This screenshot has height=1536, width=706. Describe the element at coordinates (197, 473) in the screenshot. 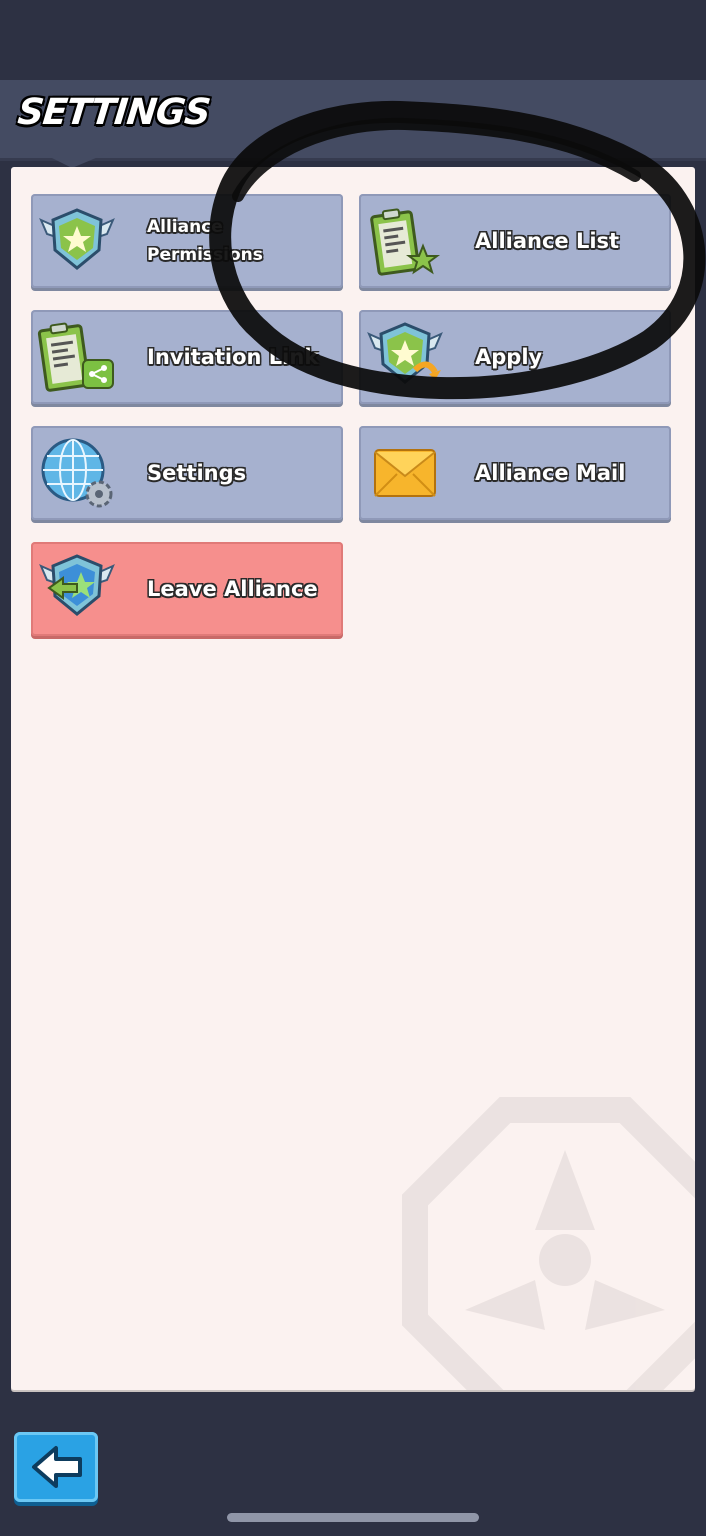

I see `settings-label: Settings` at that location.